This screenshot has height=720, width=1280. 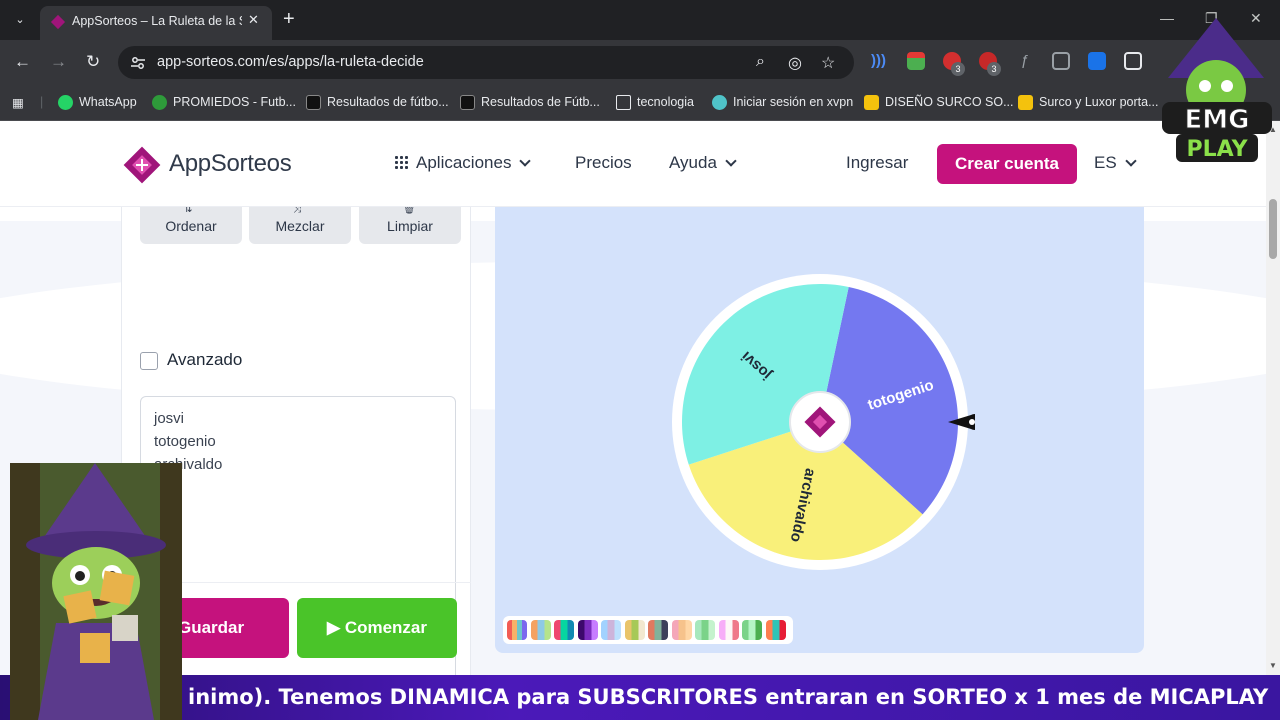 What do you see at coordinates (191, 224) in the screenshot?
I see `sort-button: ⇅ Ordenar` at bounding box center [191, 224].